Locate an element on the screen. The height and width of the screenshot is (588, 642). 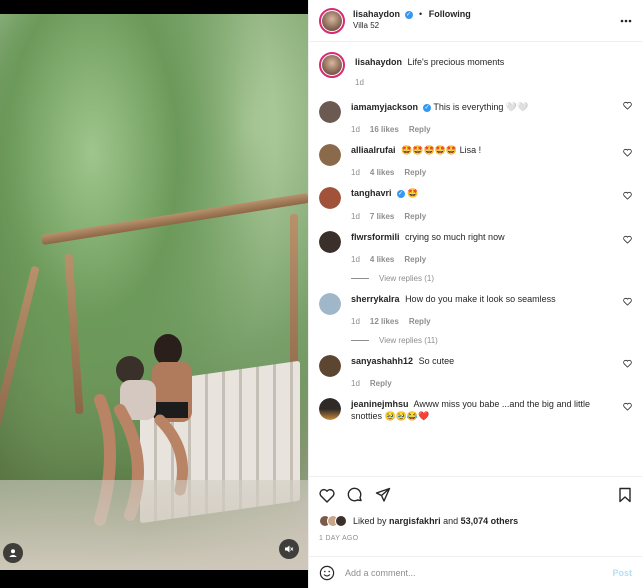
likes-count-button: 53,074 others is located at coordinates (490, 521).